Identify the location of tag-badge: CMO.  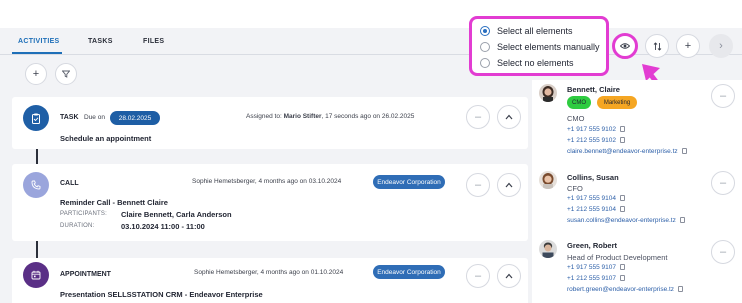
(579, 102).